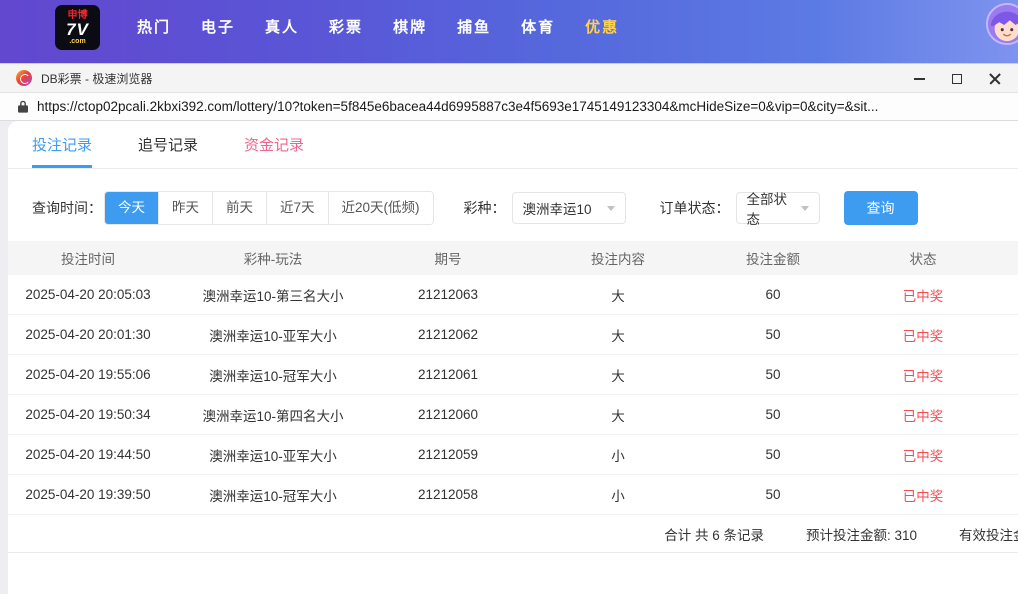 This screenshot has width=1018, height=595. What do you see at coordinates (77, 15) in the screenshot?
I see `site-logo-text-cn: 申博` at bounding box center [77, 15].